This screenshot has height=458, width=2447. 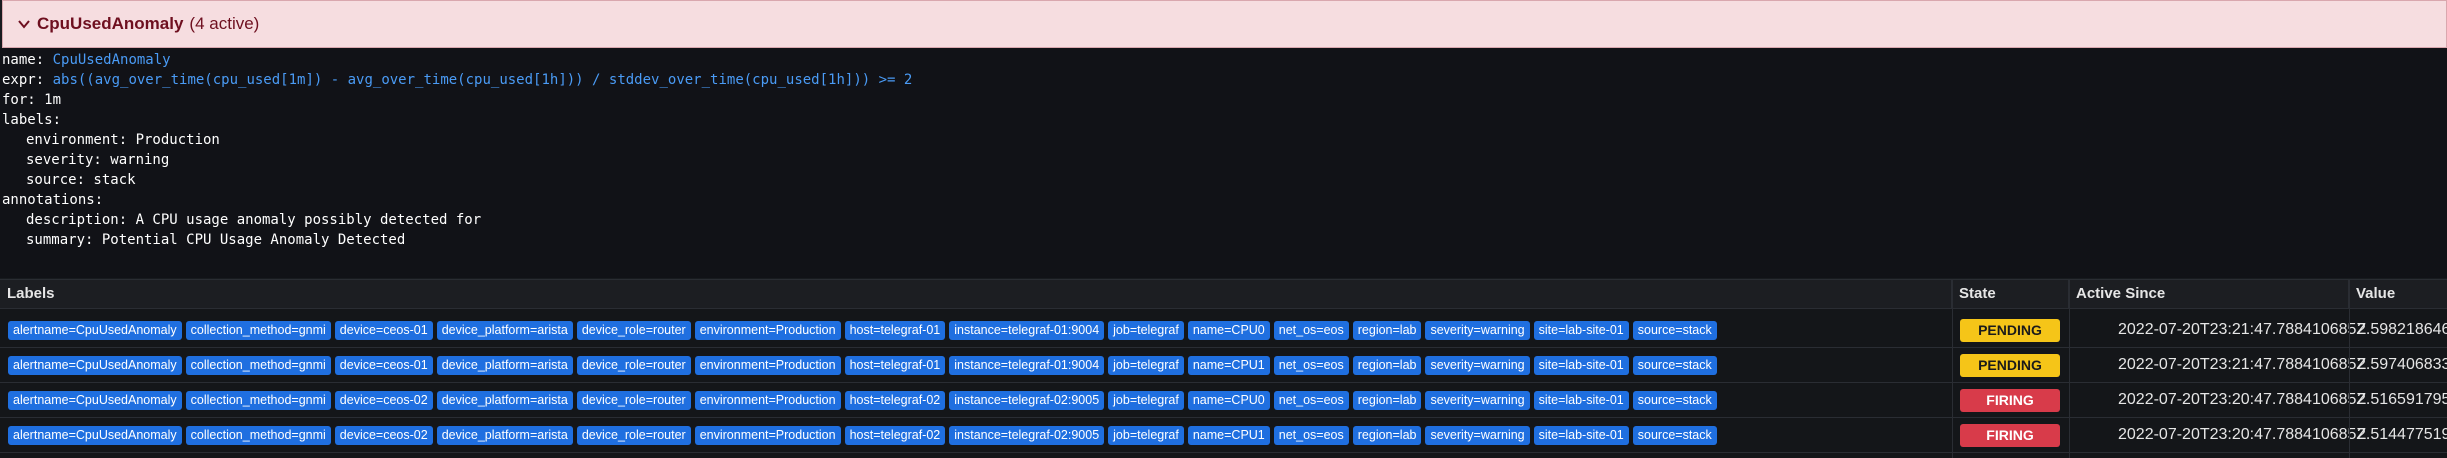 I want to click on value-cell: 2.597406833, so click(x=2402, y=364).